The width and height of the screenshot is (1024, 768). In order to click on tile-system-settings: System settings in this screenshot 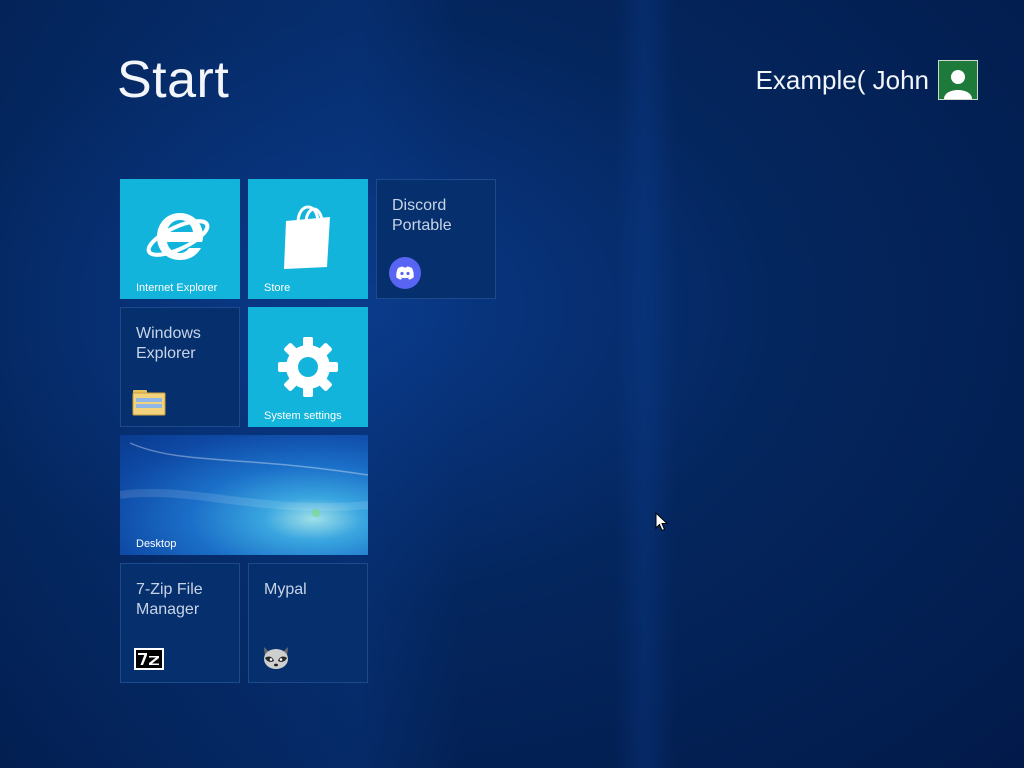, I will do `click(308, 367)`.